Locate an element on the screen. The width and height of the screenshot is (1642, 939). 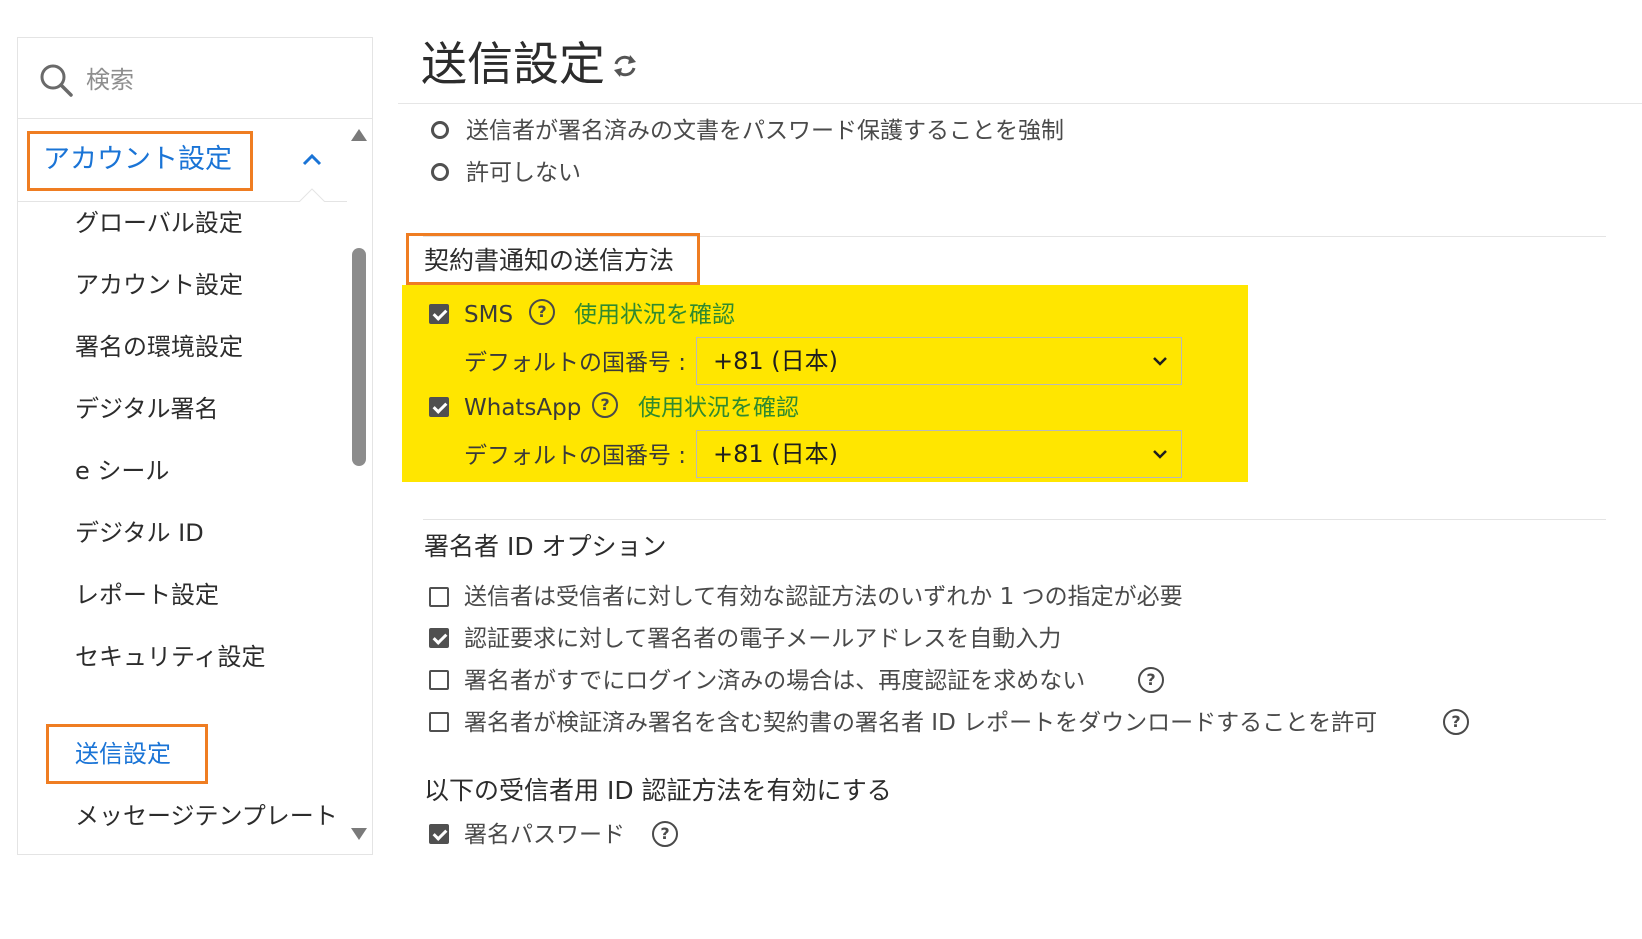
signer-id-option-3-help-icon: ? is located at coordinates (1151, 680).